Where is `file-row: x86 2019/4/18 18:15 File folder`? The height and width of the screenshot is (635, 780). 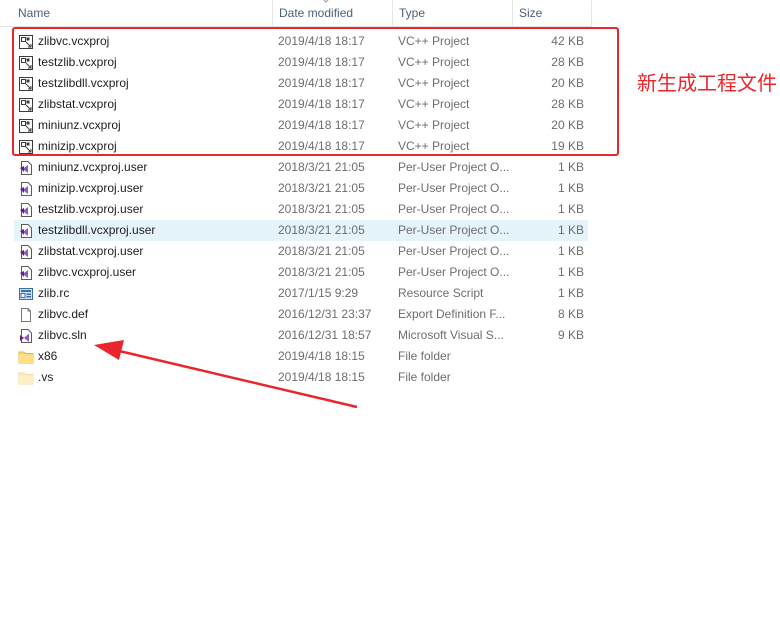 file-row: x86 2019/4/18 18:15 File folder is located at coordinates (301, 356).